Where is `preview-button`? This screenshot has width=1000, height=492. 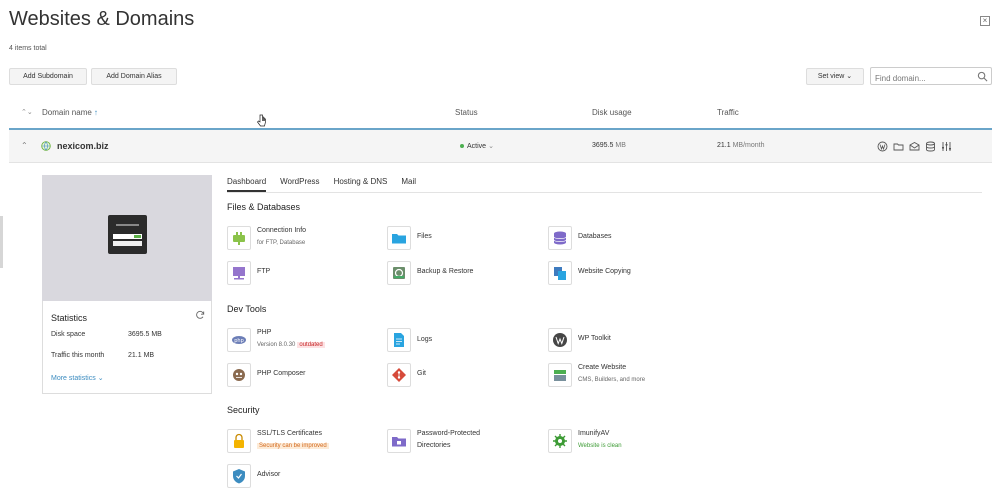 preview-button is located at coordinates (137, 236).